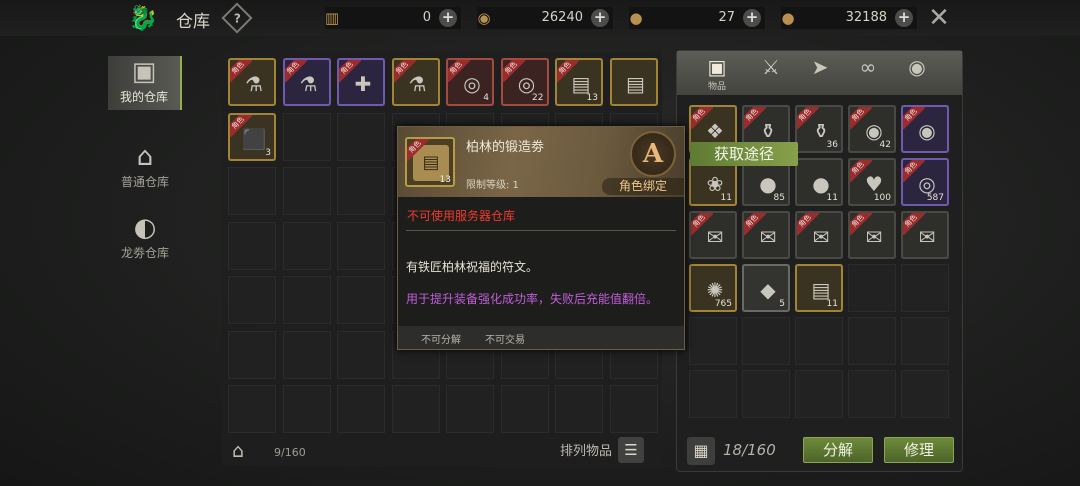 This screenshot has height=486, width=1080. Describe the element at coordinates (579, 82) in the screenshot. I see `storage-item: ▤ 角色 13` at that location.